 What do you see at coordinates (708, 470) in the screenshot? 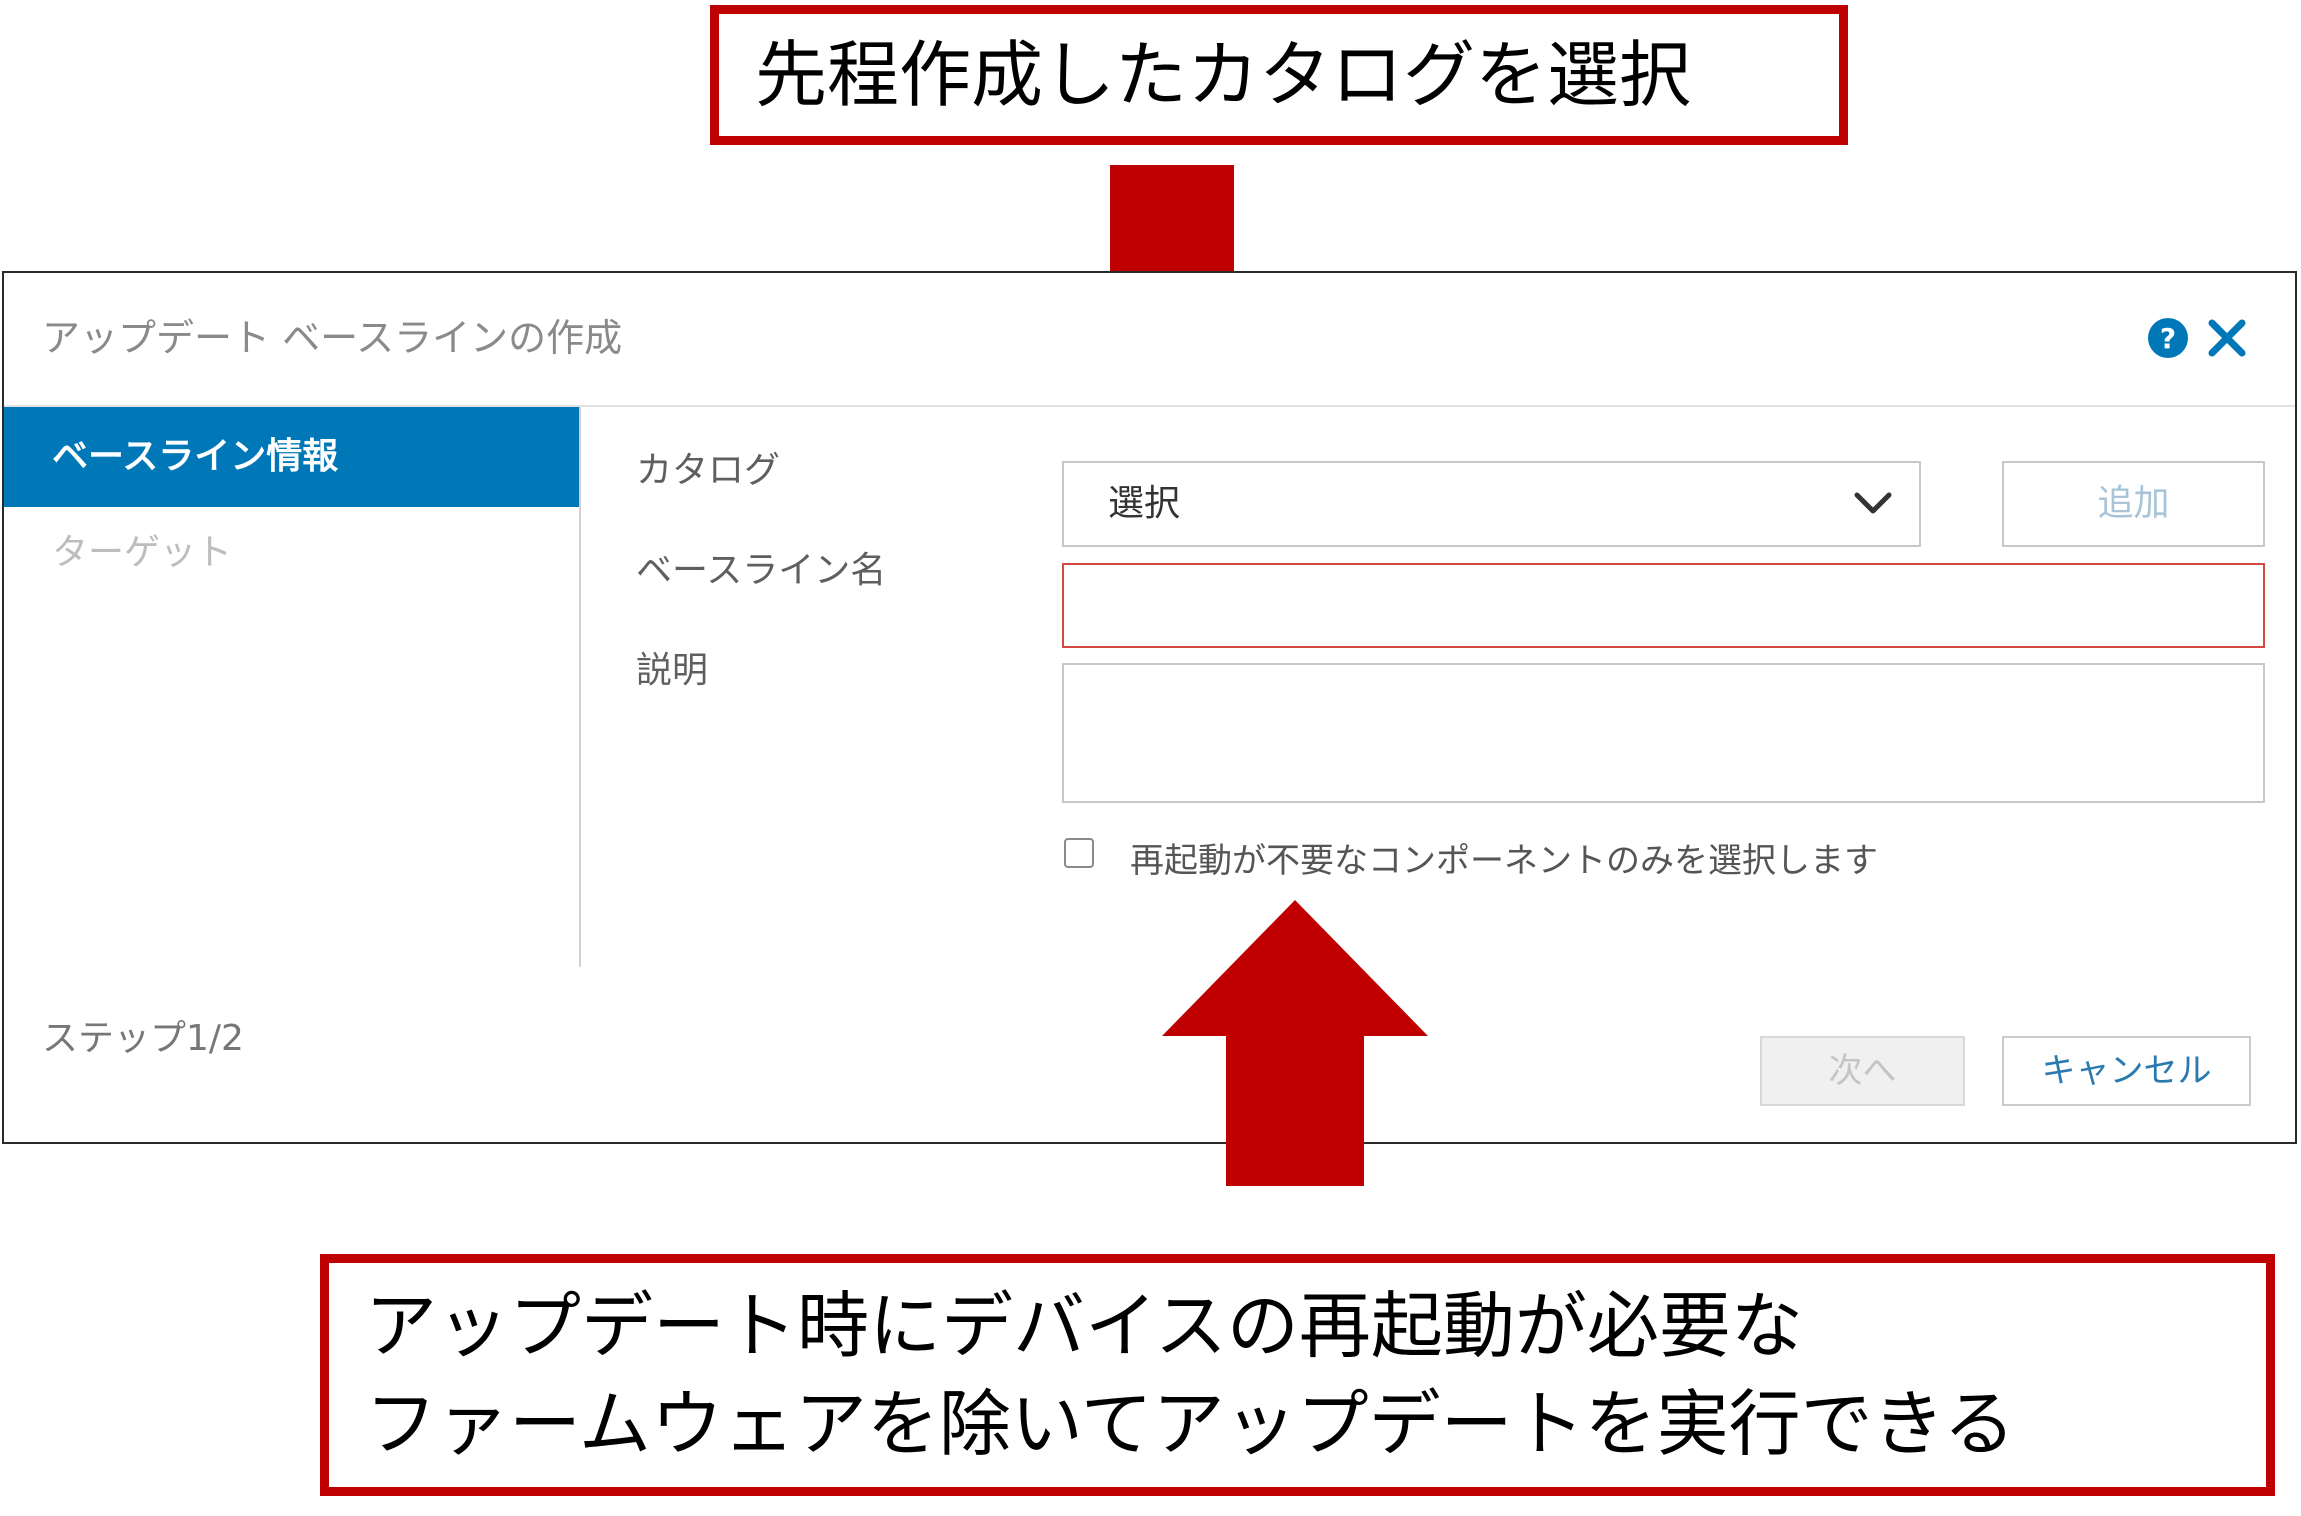
I see `catalog-label: カタログ` at bounding box center [708, 470].